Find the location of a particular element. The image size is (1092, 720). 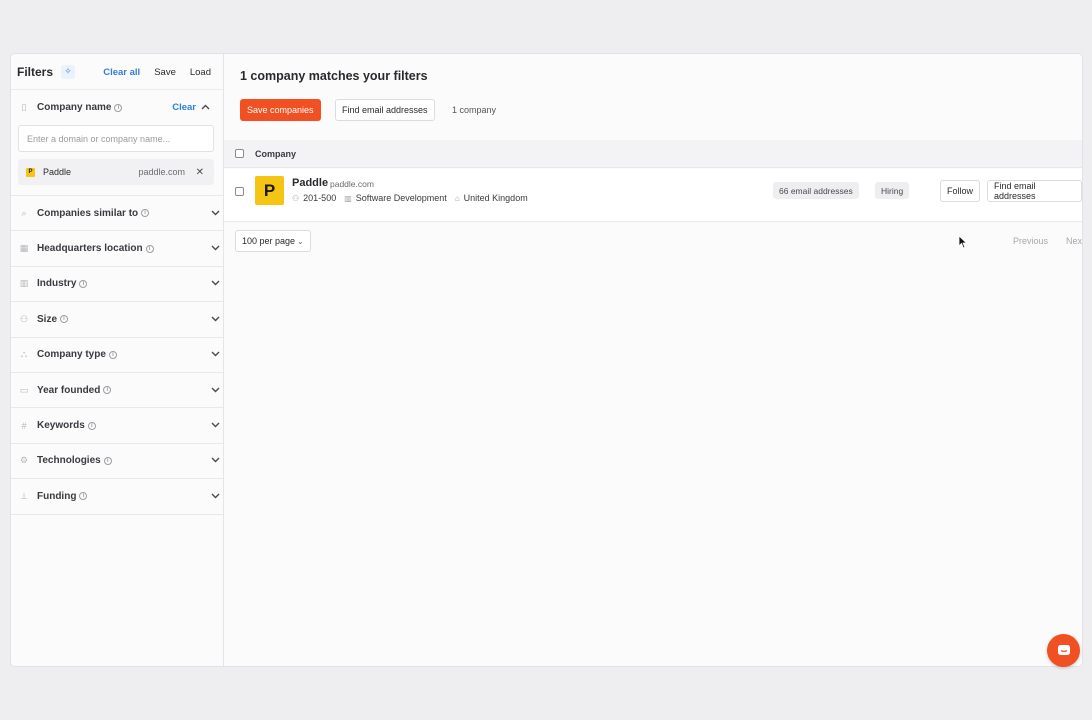

row-checkbox is located at coordinates (239, 191).